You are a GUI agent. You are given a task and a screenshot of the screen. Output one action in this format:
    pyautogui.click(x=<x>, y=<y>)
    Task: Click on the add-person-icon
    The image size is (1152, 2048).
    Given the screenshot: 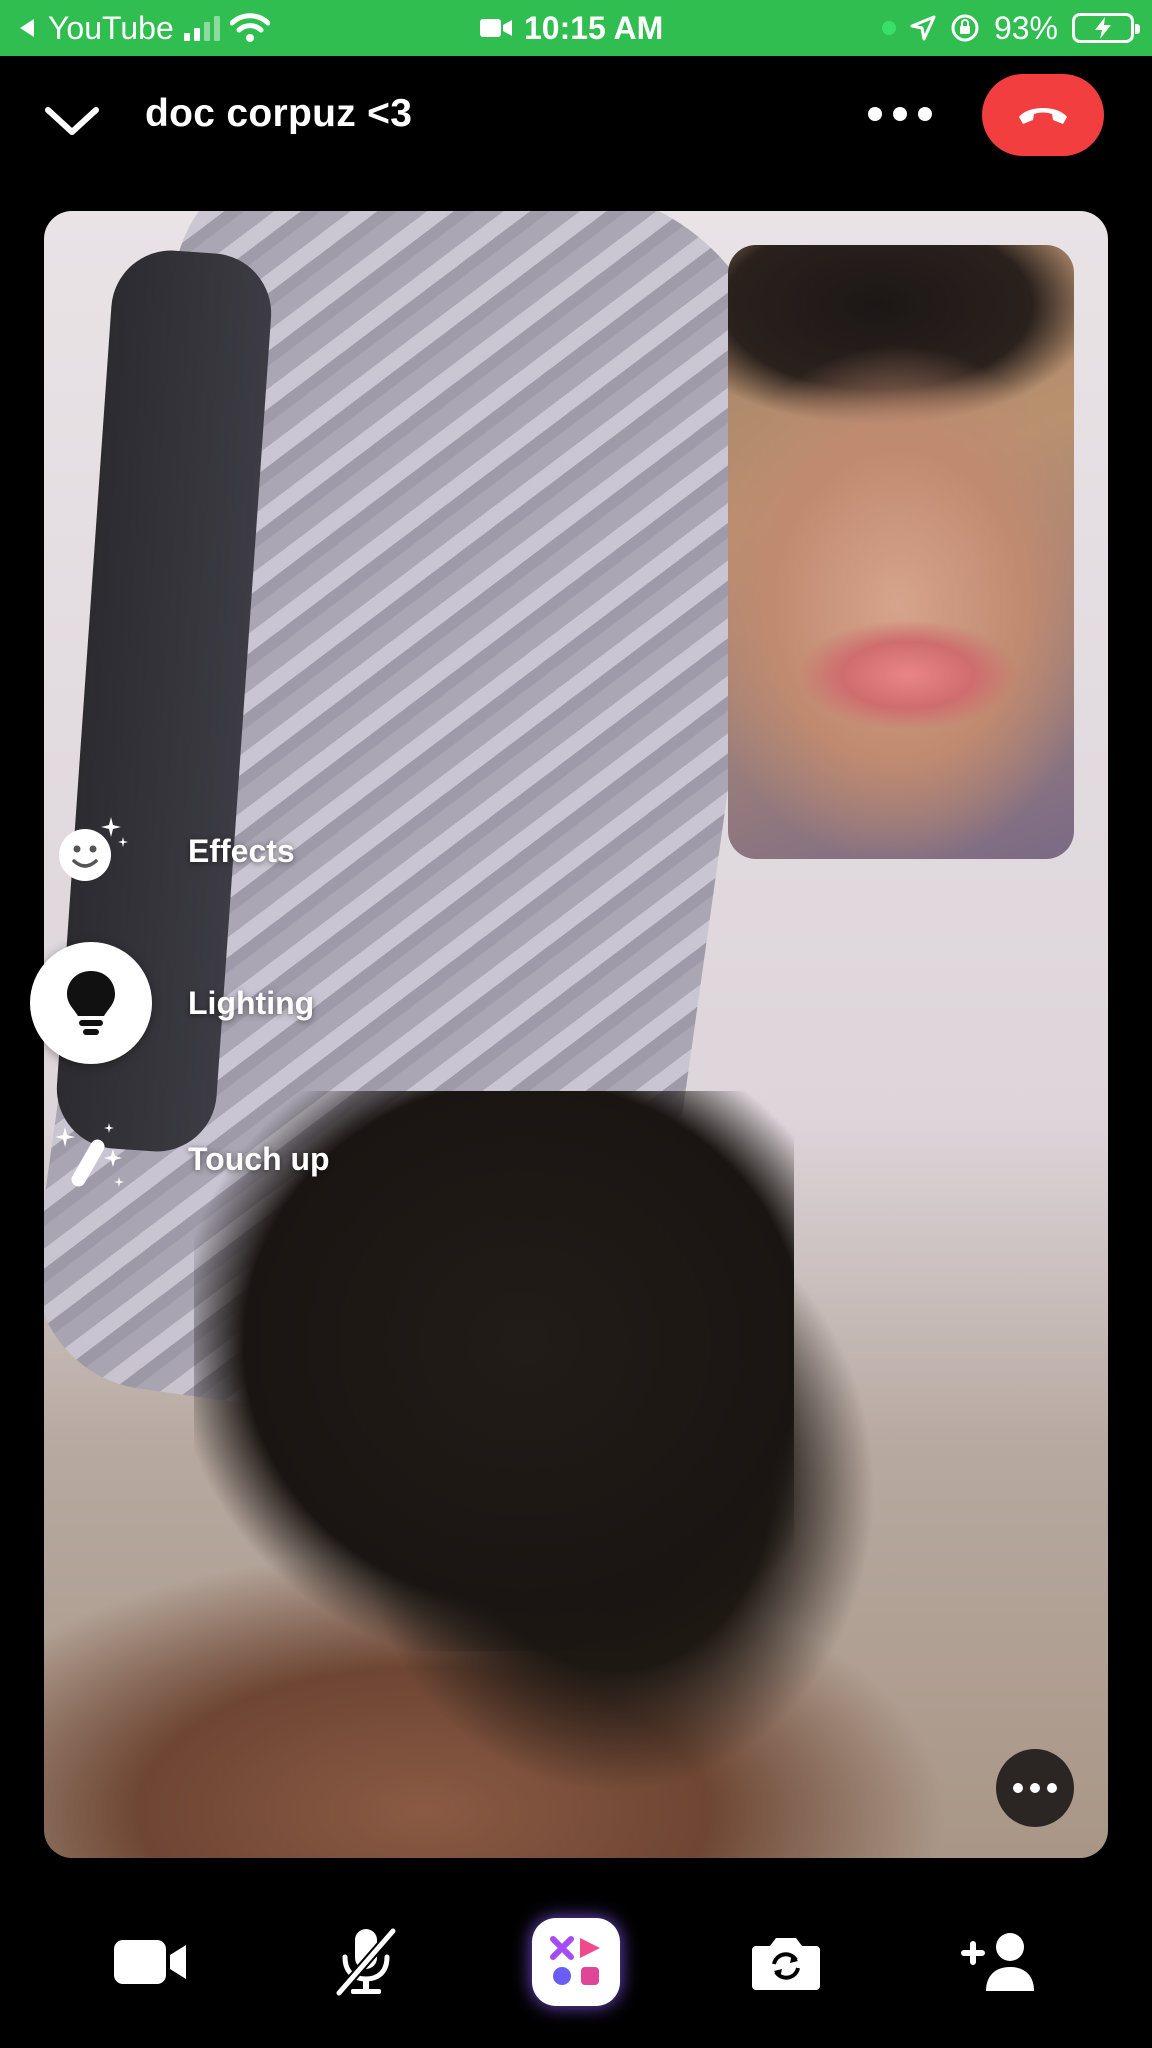 What is the action you would take?
    pyautogui.click(x=997, y=1962)
    